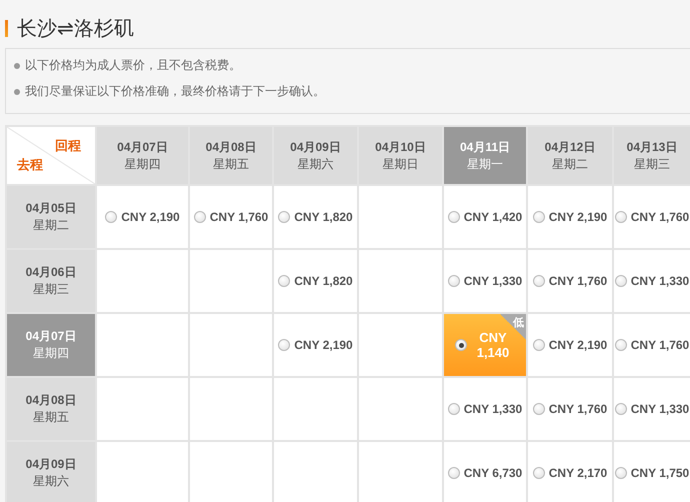 The height and width of the screenshot is (502, 690). Describe the element at coordinates (75, 29) in the screenshot. I see `route-title: 长沙⇌洛杉矶` at that location.